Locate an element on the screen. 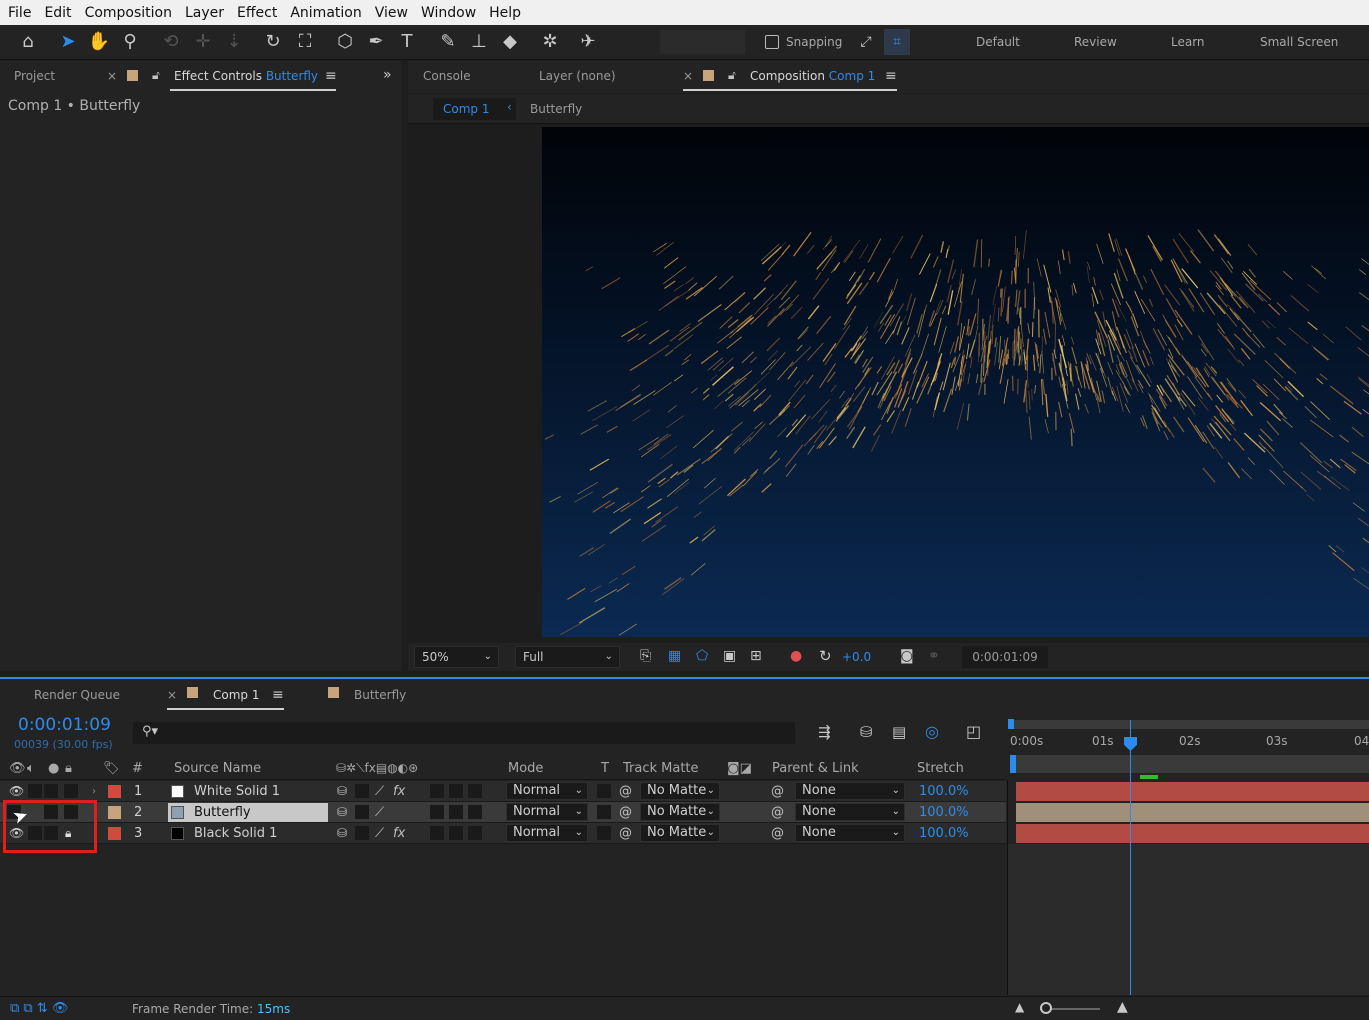  rotate-tool-icon: ↻ is located at coordinates (273, 42).